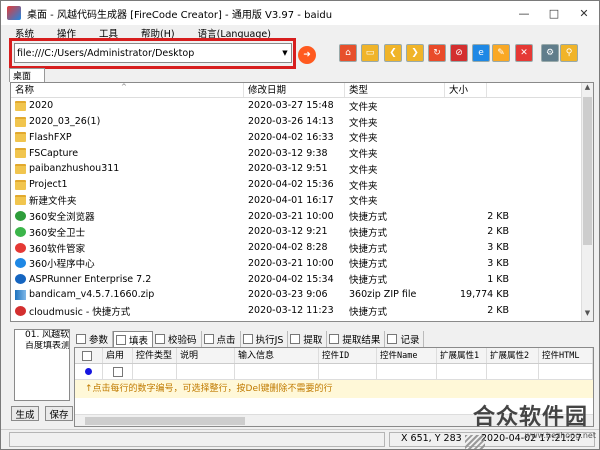  What do you see at coordinates (531, 438) in the screenshot?
I see `status-datetime: 2020-04-02 17:21:27` at bounding box center [531, 438].